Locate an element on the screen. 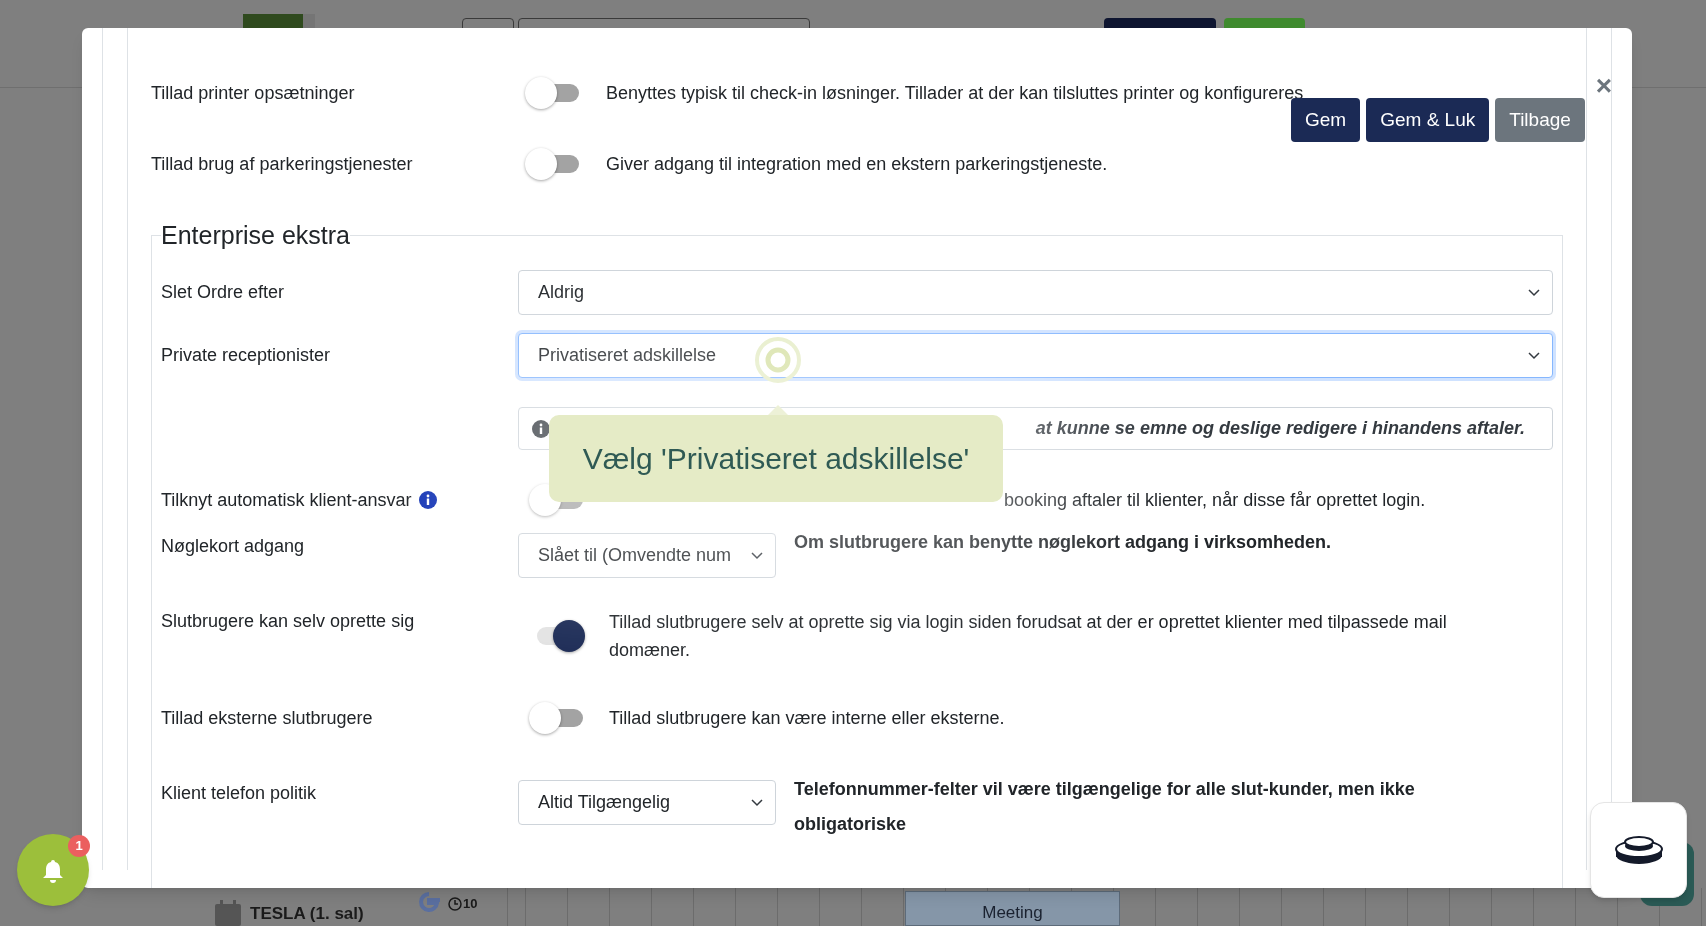 The image size is (1706, 926). setting-label: Tilknyt automatisk klient-ansvar is located at coordinates (286, 500).